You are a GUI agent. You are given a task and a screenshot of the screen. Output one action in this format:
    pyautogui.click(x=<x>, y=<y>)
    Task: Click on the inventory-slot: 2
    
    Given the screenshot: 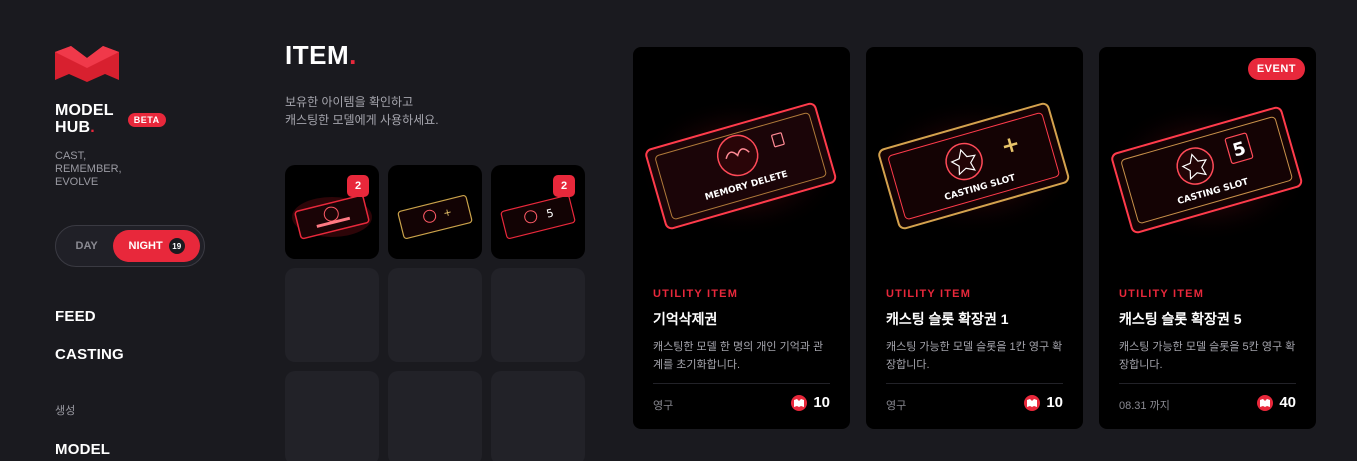 What is the action you would take?
    pyautogui.click(x=332, y=212)
    